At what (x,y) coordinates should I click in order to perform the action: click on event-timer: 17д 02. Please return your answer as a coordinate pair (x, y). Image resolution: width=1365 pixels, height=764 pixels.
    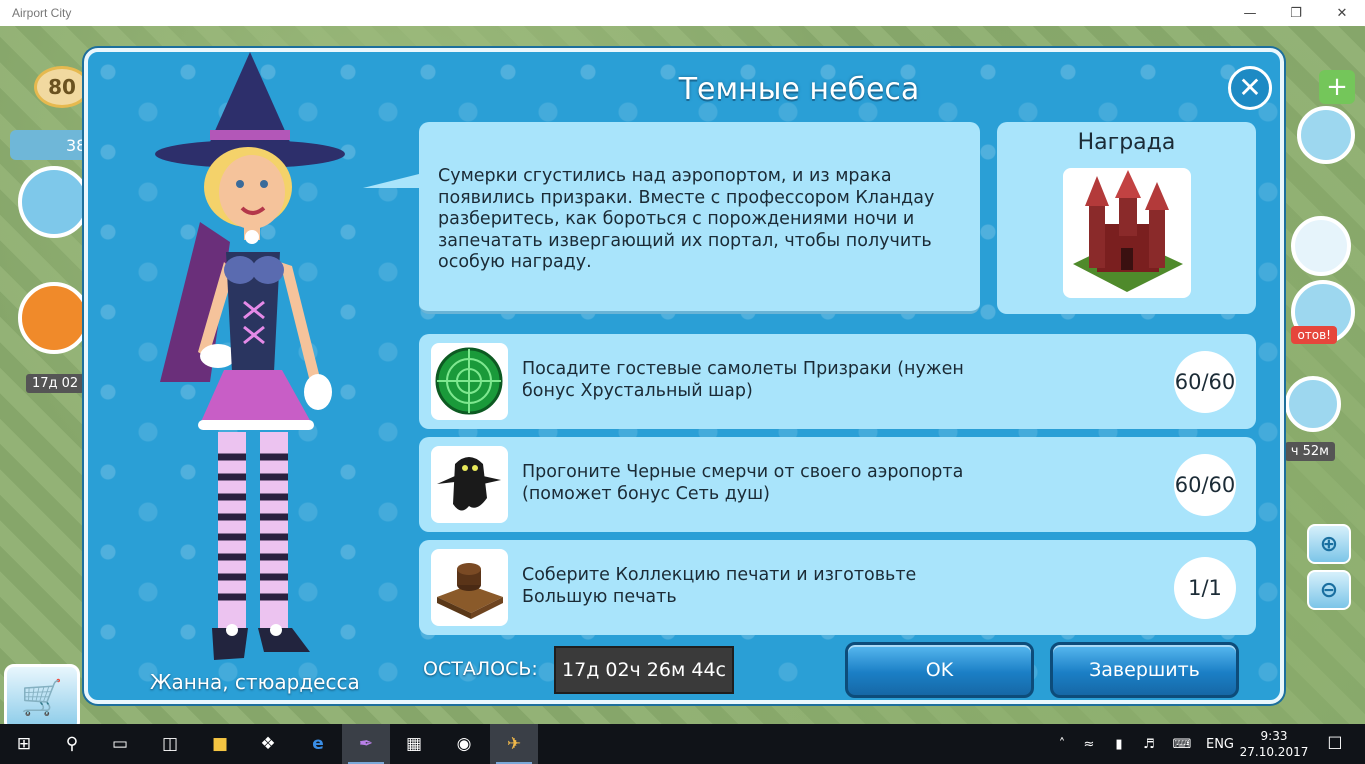
    Looking at the image, I should click on (55, 383).